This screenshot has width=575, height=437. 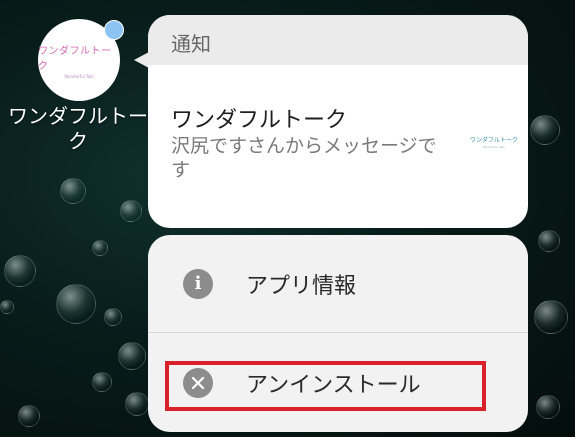 I want to click on notification-thumbnail: ワンダフルトーク Wonderful Talk, so click(x=494, y=142).